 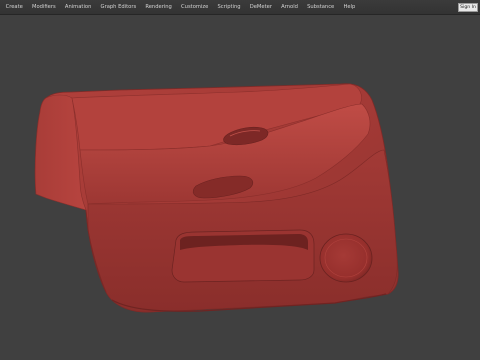 What do you see at coordinates (159, 7) in the screenshot?
I see `menu-rendering: Rendering` at bounding box center [159, 7].